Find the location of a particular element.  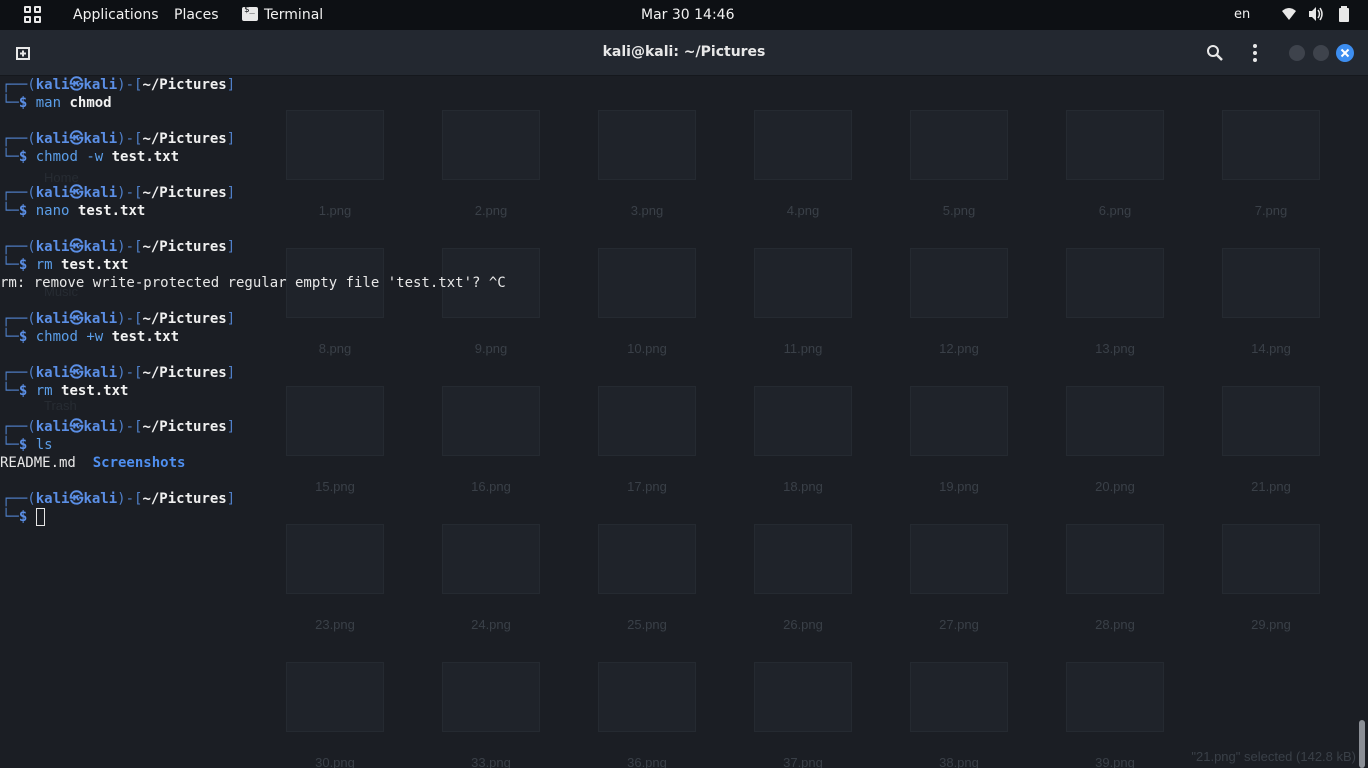

scrollbar-thumb is located at coordinates (1362, 744).